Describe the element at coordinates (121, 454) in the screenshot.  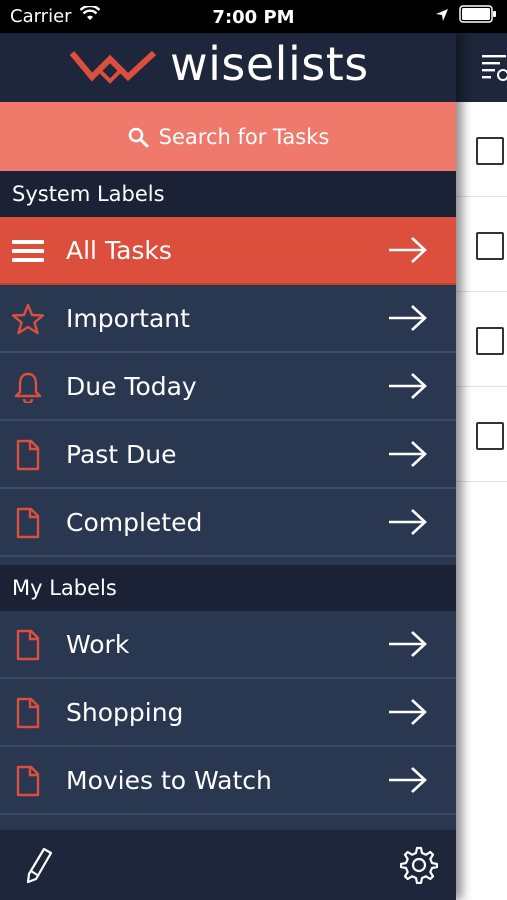
I see `nav-item-label: Past Due` at that location.